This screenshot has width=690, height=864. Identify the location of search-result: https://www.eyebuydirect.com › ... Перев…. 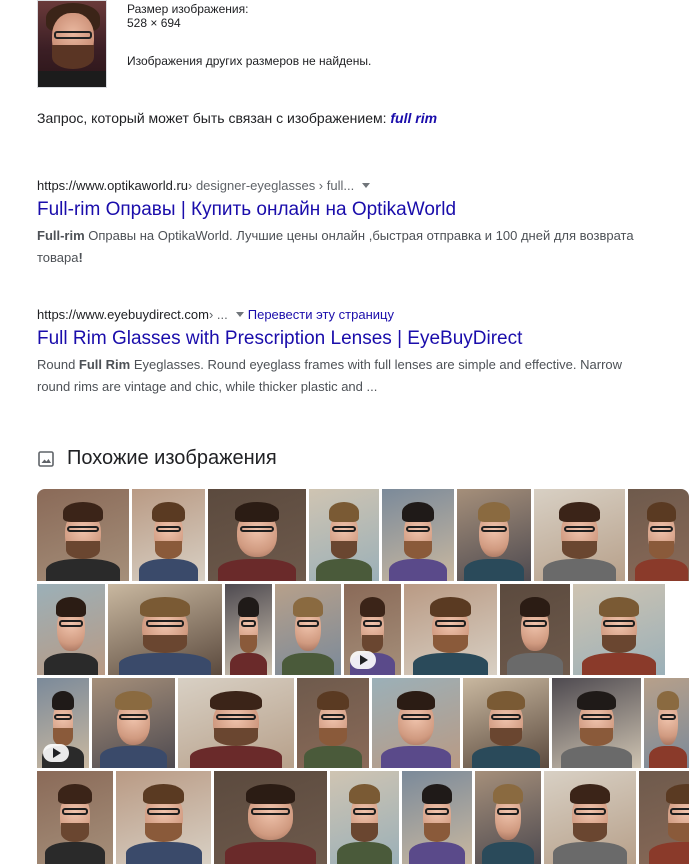
(347, 352).